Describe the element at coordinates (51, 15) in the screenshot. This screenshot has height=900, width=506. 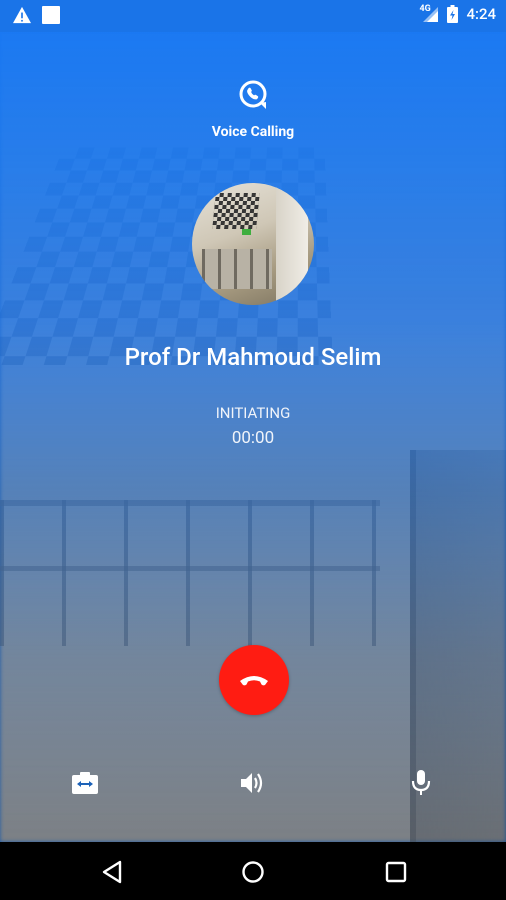
I see `notification-square-icon` at that location.